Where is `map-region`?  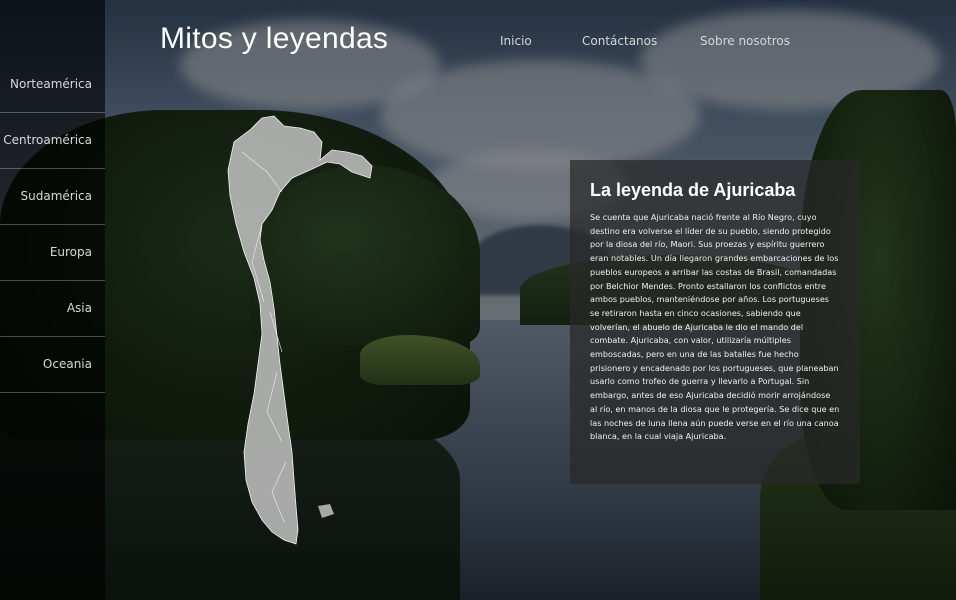
map-region is located at coordinates (300, 330).